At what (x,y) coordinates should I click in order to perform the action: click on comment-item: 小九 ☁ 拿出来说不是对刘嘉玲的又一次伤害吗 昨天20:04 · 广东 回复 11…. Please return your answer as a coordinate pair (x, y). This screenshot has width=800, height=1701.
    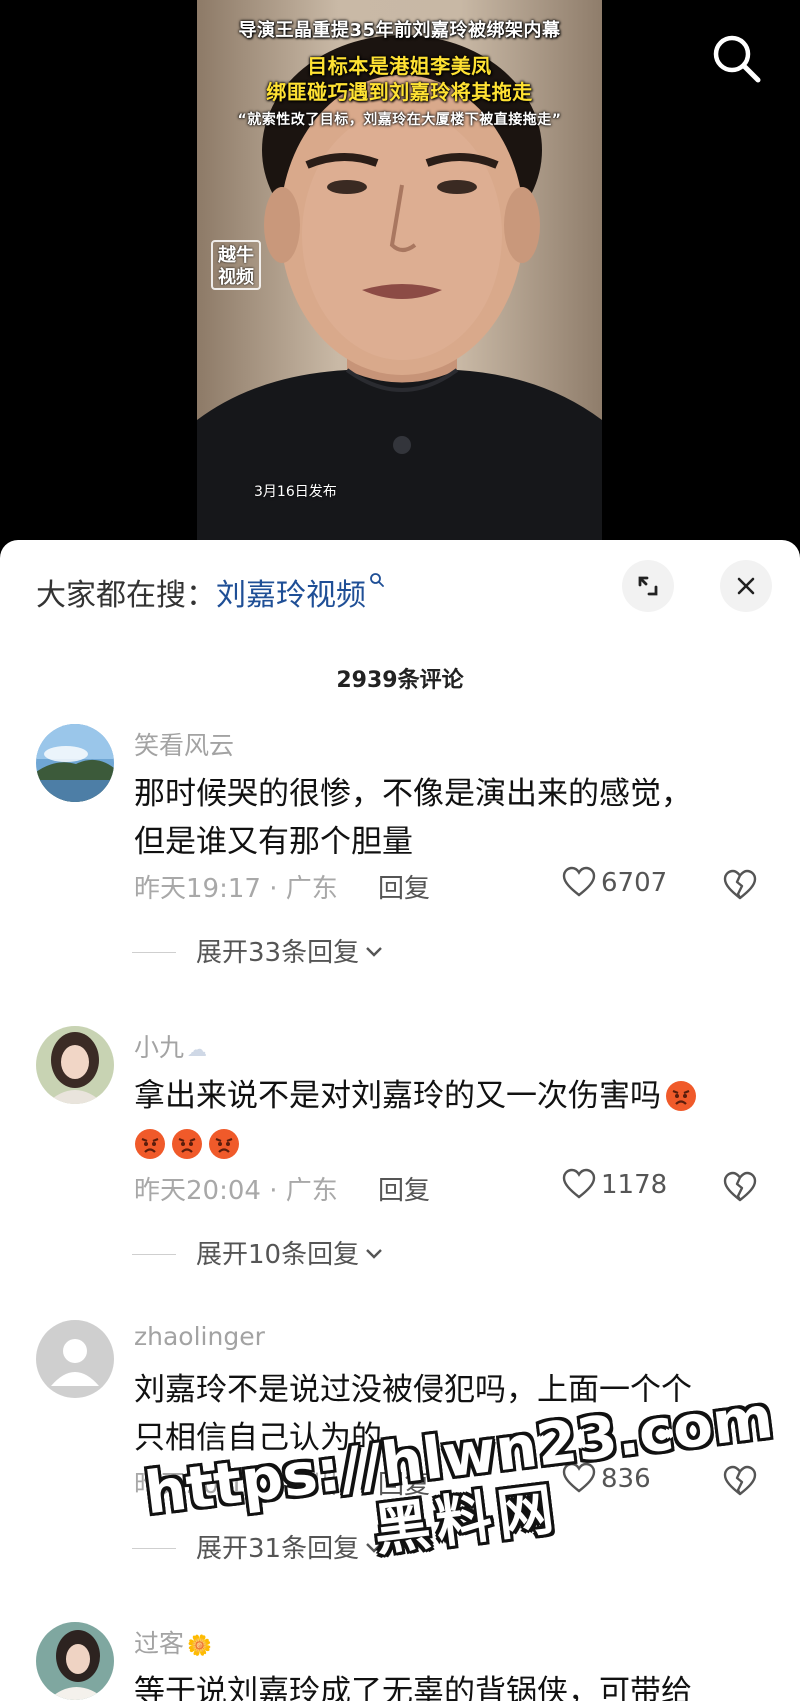
    Looking at the image, I should click on (400, 1148).